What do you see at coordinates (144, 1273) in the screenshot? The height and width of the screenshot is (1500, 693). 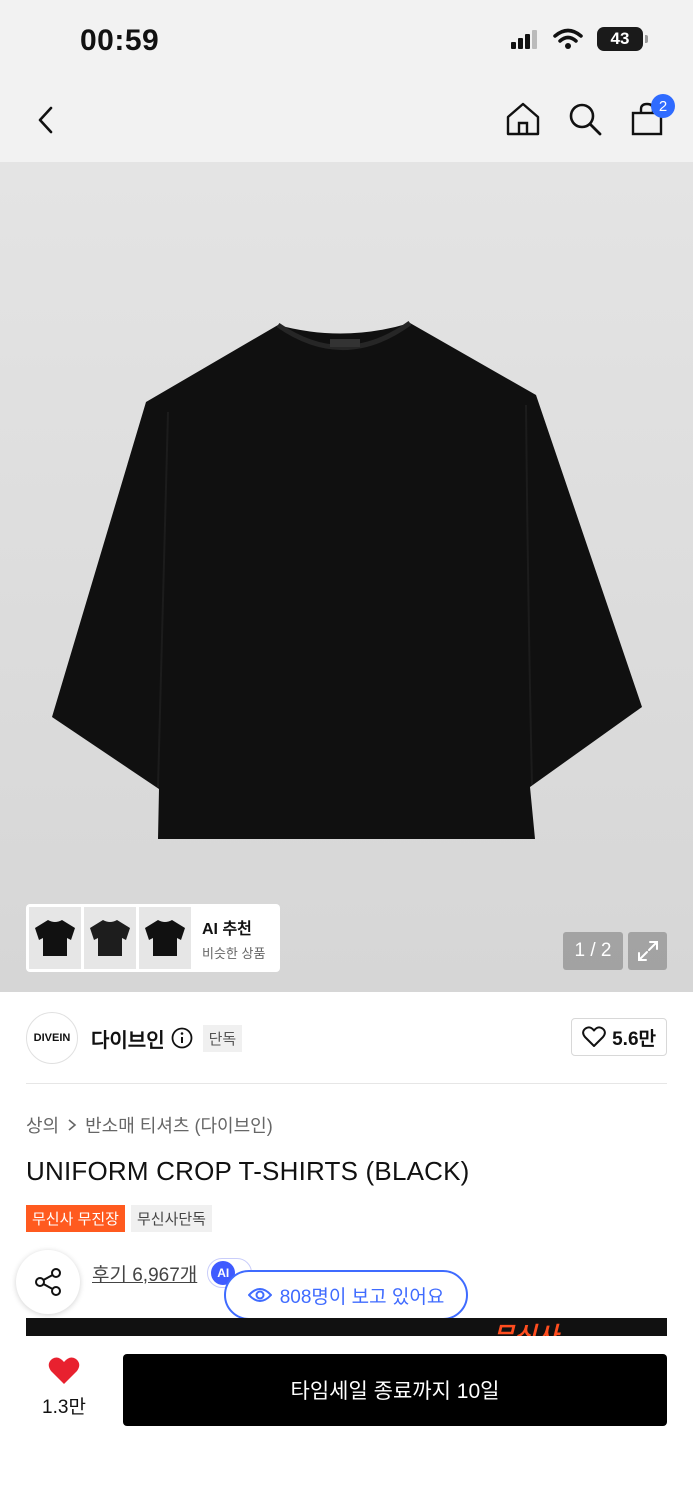 I see `review-link: 후기 6,967개` at bounding box center [144, 1273].